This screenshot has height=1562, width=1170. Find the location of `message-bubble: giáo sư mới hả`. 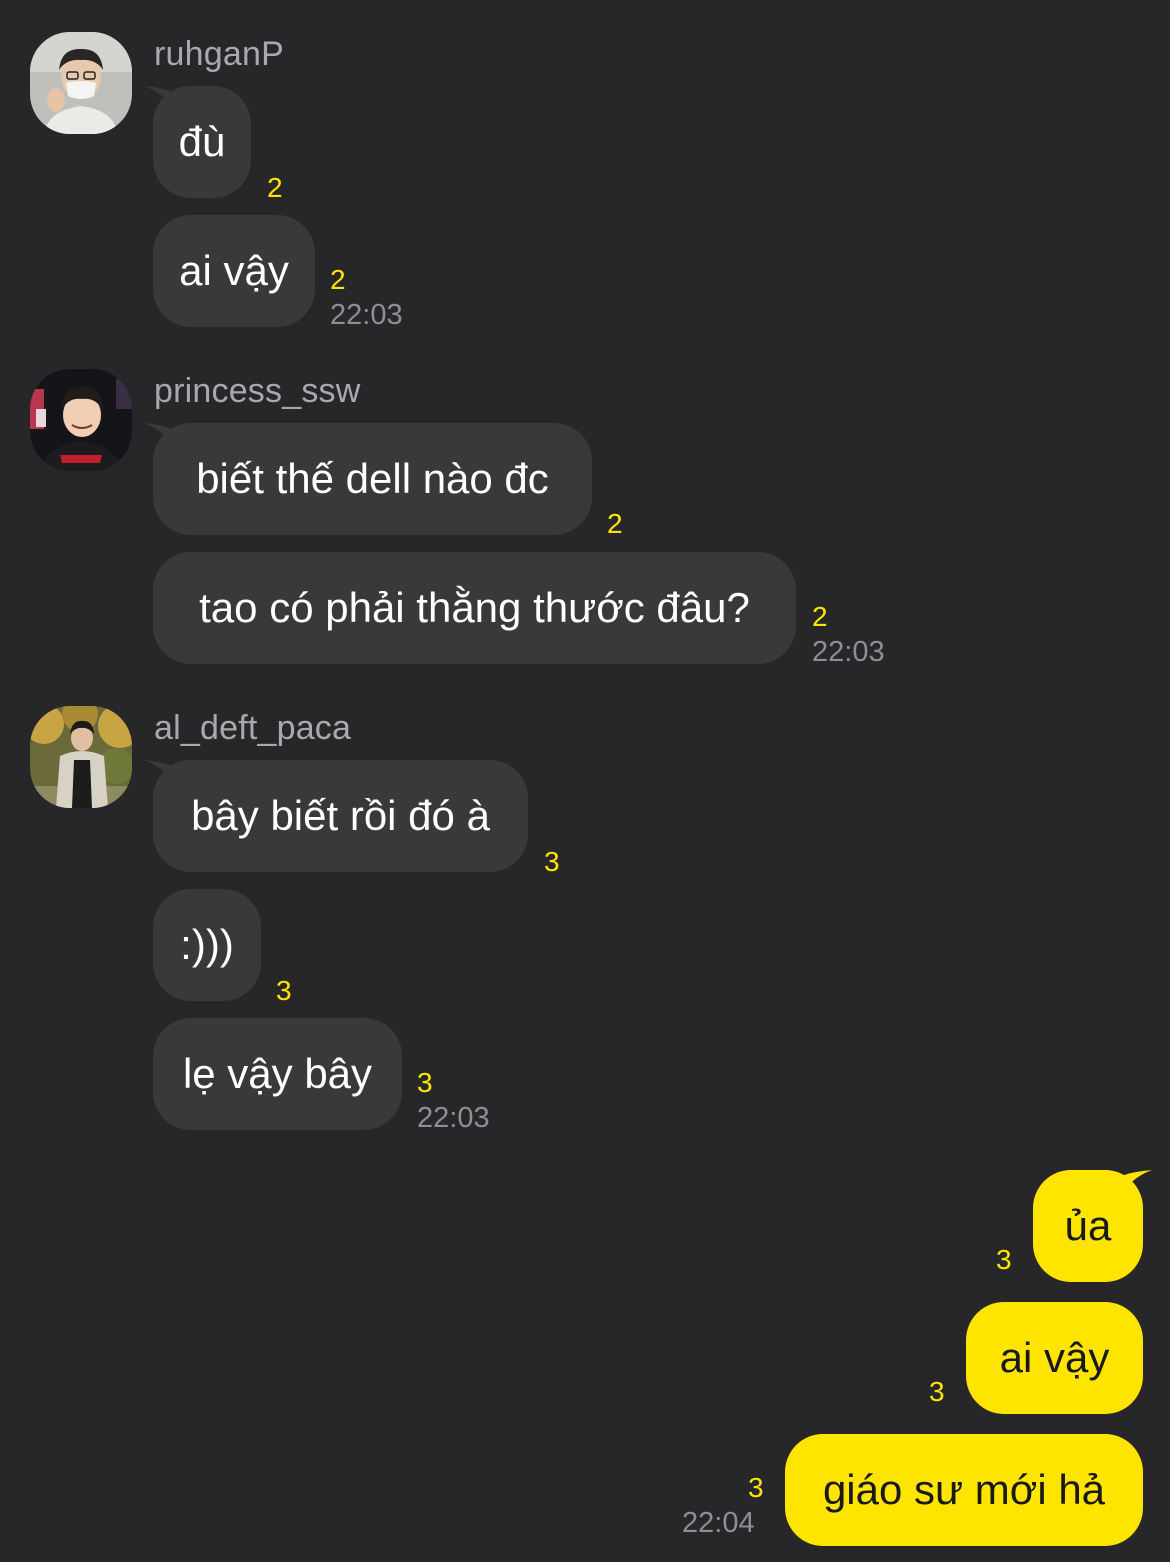

message-bubble: giáo sư mới hả is located at coordinates (964, 1490).